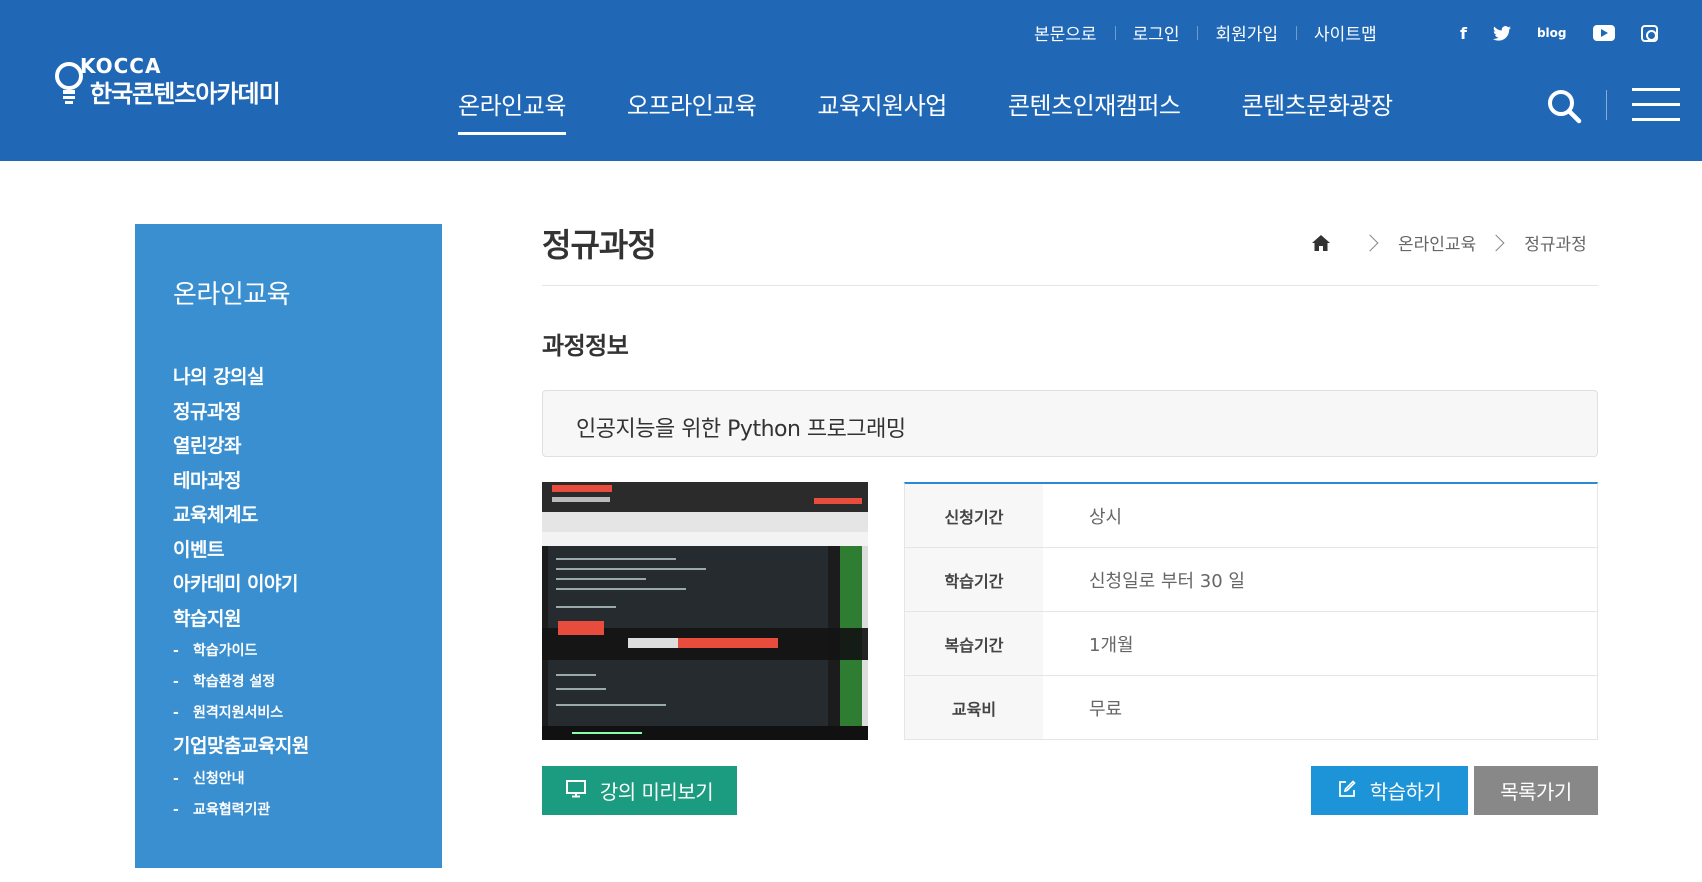 The width and height of the screenshot is (1702, 882). Describe the element at coordinates (442, 292) in the screenshot. I see `sidebar-notch` at that location.